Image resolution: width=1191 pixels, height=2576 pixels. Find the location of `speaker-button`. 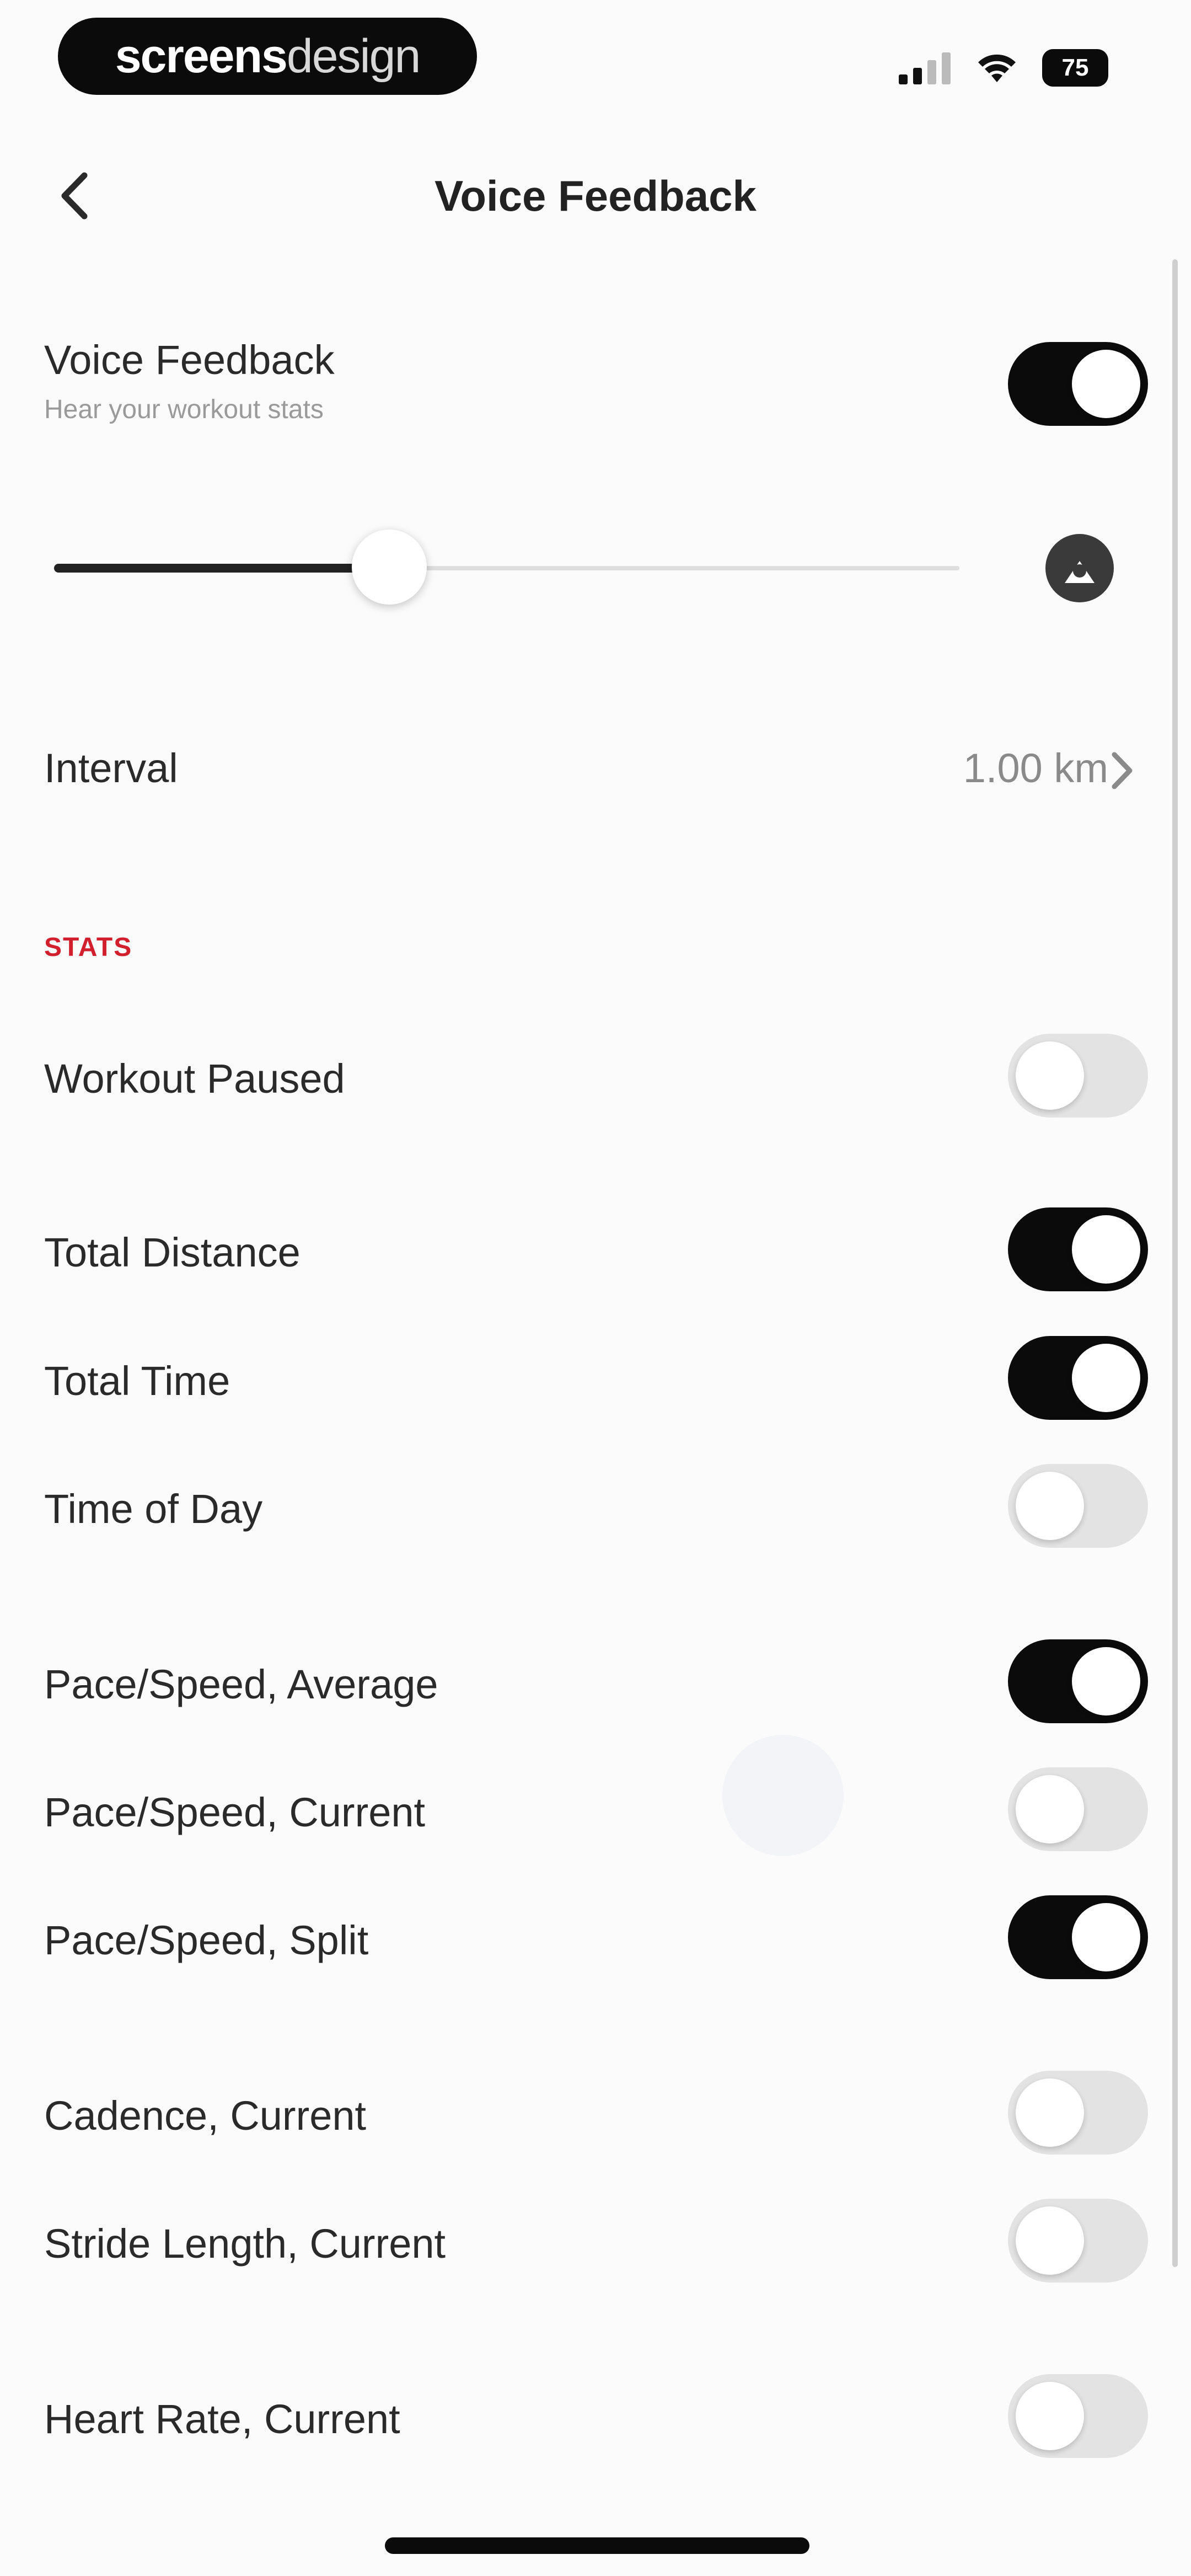

speaker-button is located at coordinates (1079, 568).